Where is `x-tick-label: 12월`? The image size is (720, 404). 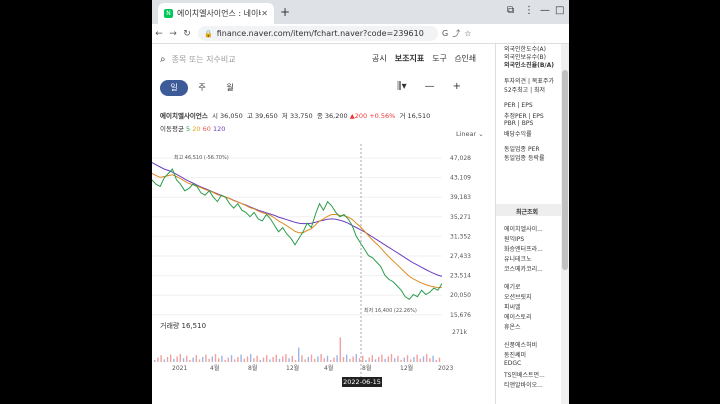 x-tick-label: 12월 is located at coordinates (292, 368).